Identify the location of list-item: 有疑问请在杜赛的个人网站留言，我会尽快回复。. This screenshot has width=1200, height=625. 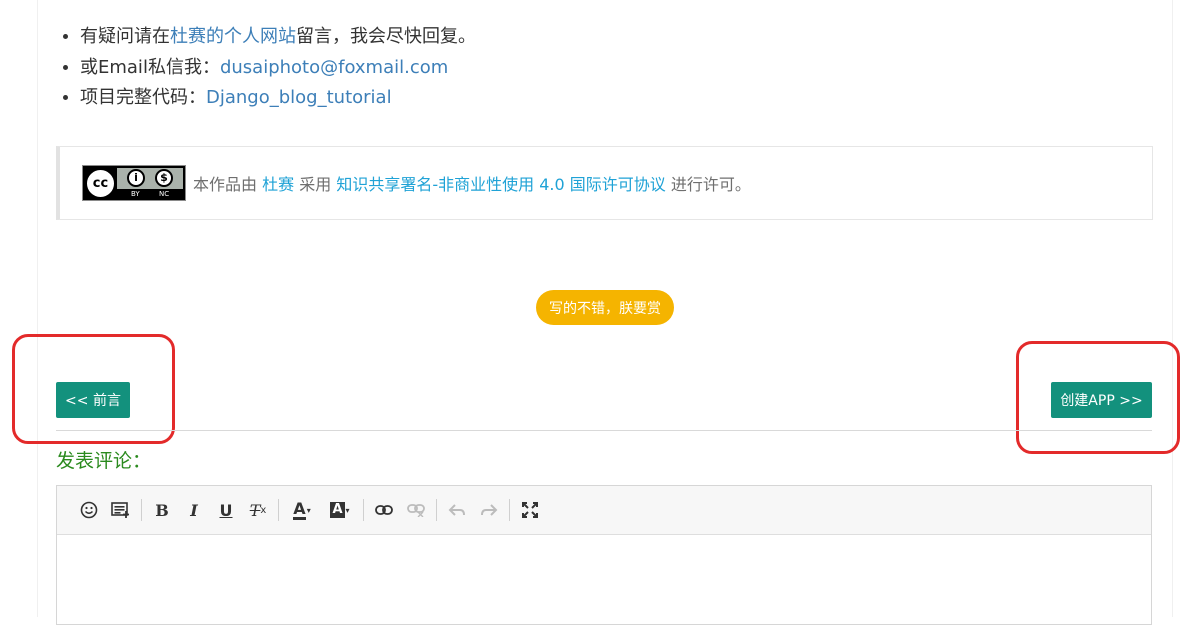
(278, 37).